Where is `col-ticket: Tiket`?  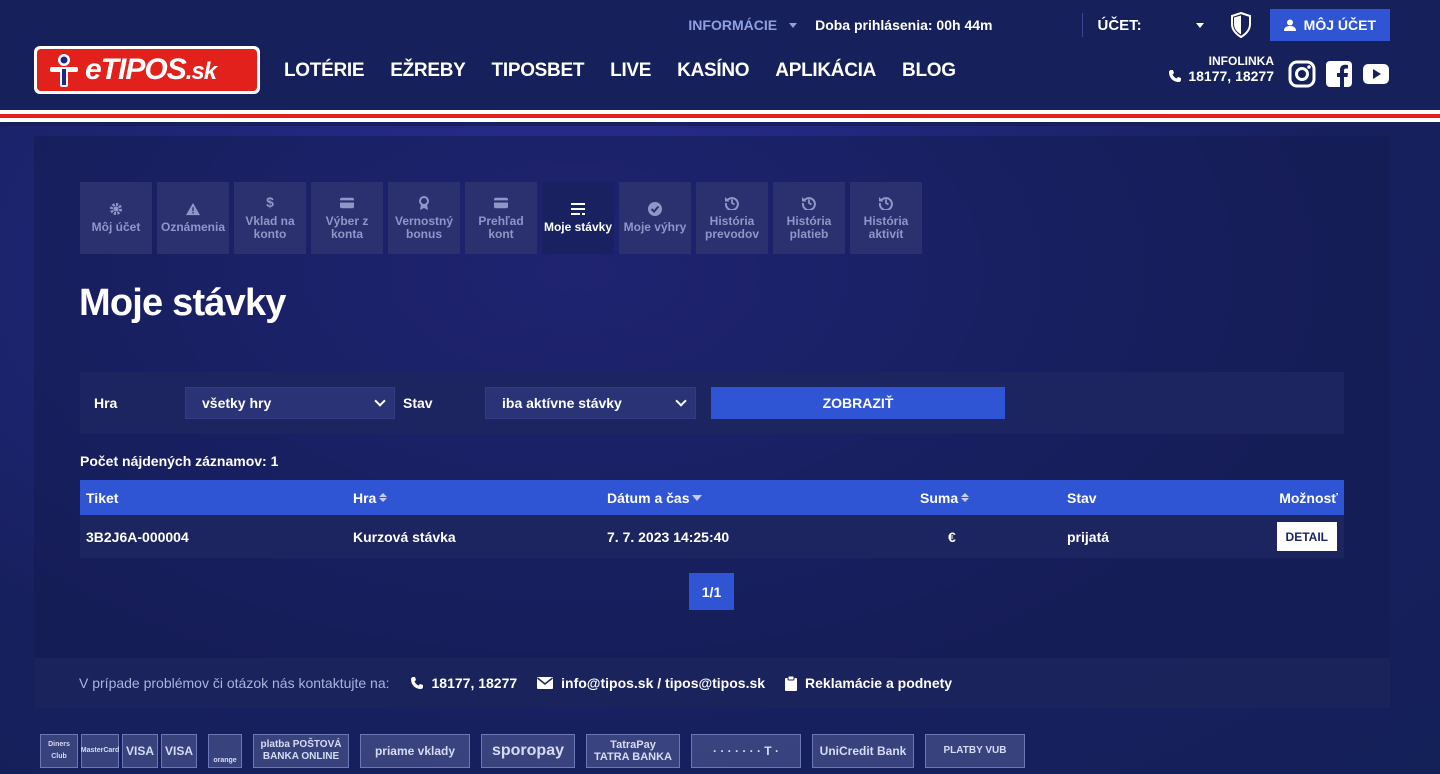 col-ticket: Tiket is located at coordinates (102, 498).